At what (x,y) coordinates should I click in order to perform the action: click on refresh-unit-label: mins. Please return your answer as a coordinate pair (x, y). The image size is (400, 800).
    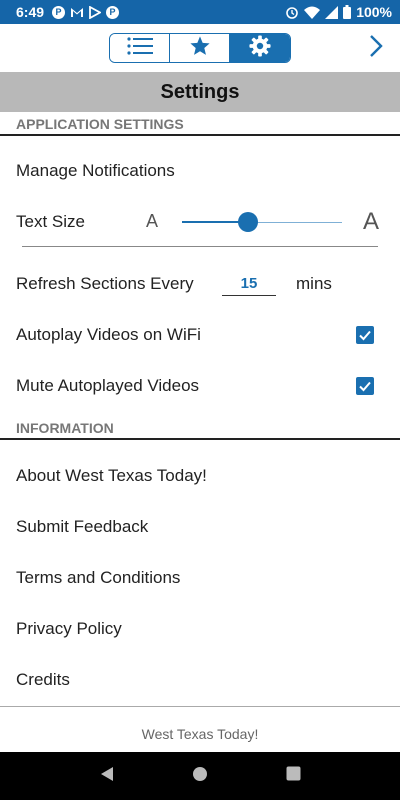
    Looking at the image, I should click on (314, 283).